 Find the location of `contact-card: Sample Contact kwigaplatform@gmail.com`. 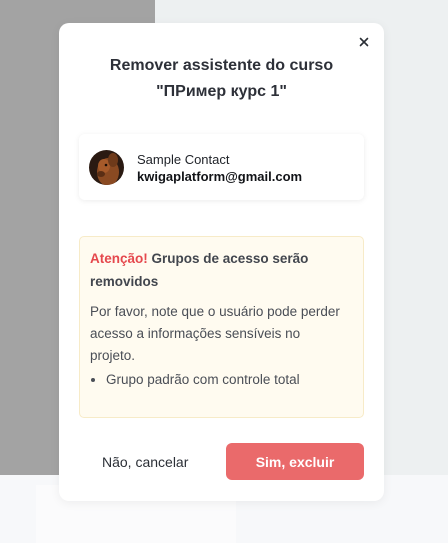

contact-card: Sample Contact kwigaplatform@gmail.com is located at coordinates (221, 167).